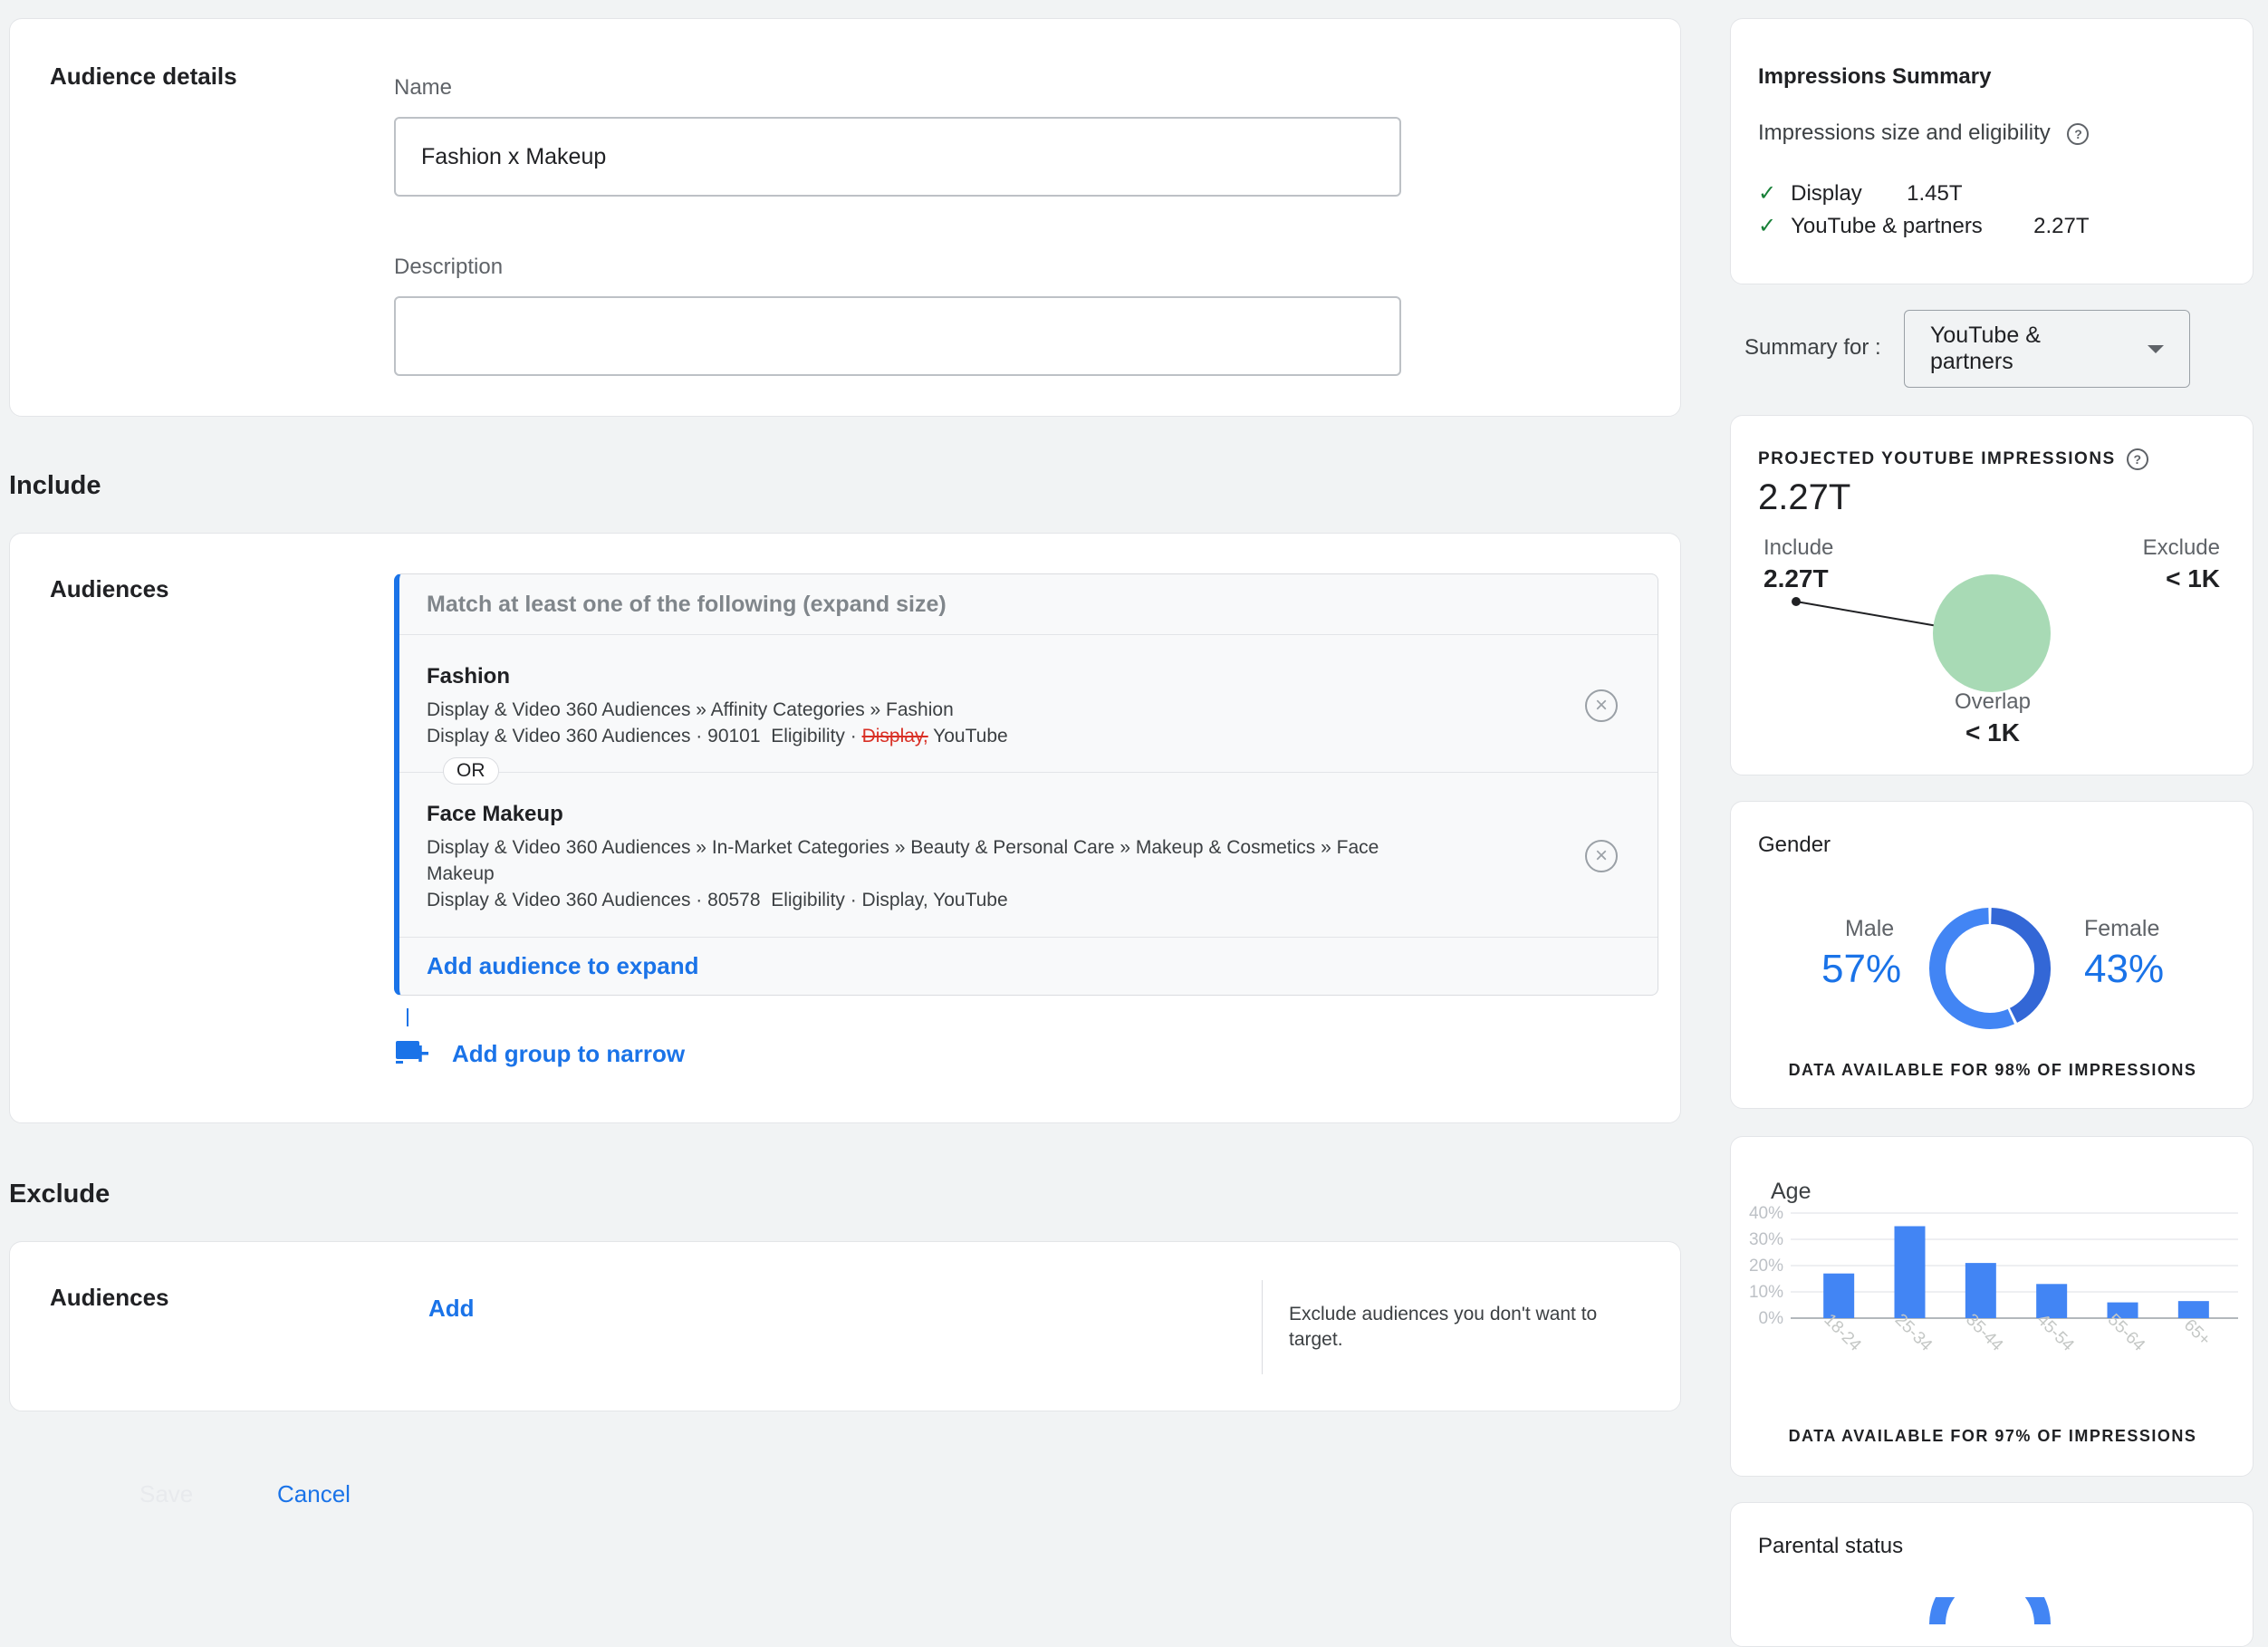 Image resolution: width=2268 pixels, height=1647 pixels. Describe the element at coordinates (2122, 928) in the screenshot. I see `female-label: Female` at that location.